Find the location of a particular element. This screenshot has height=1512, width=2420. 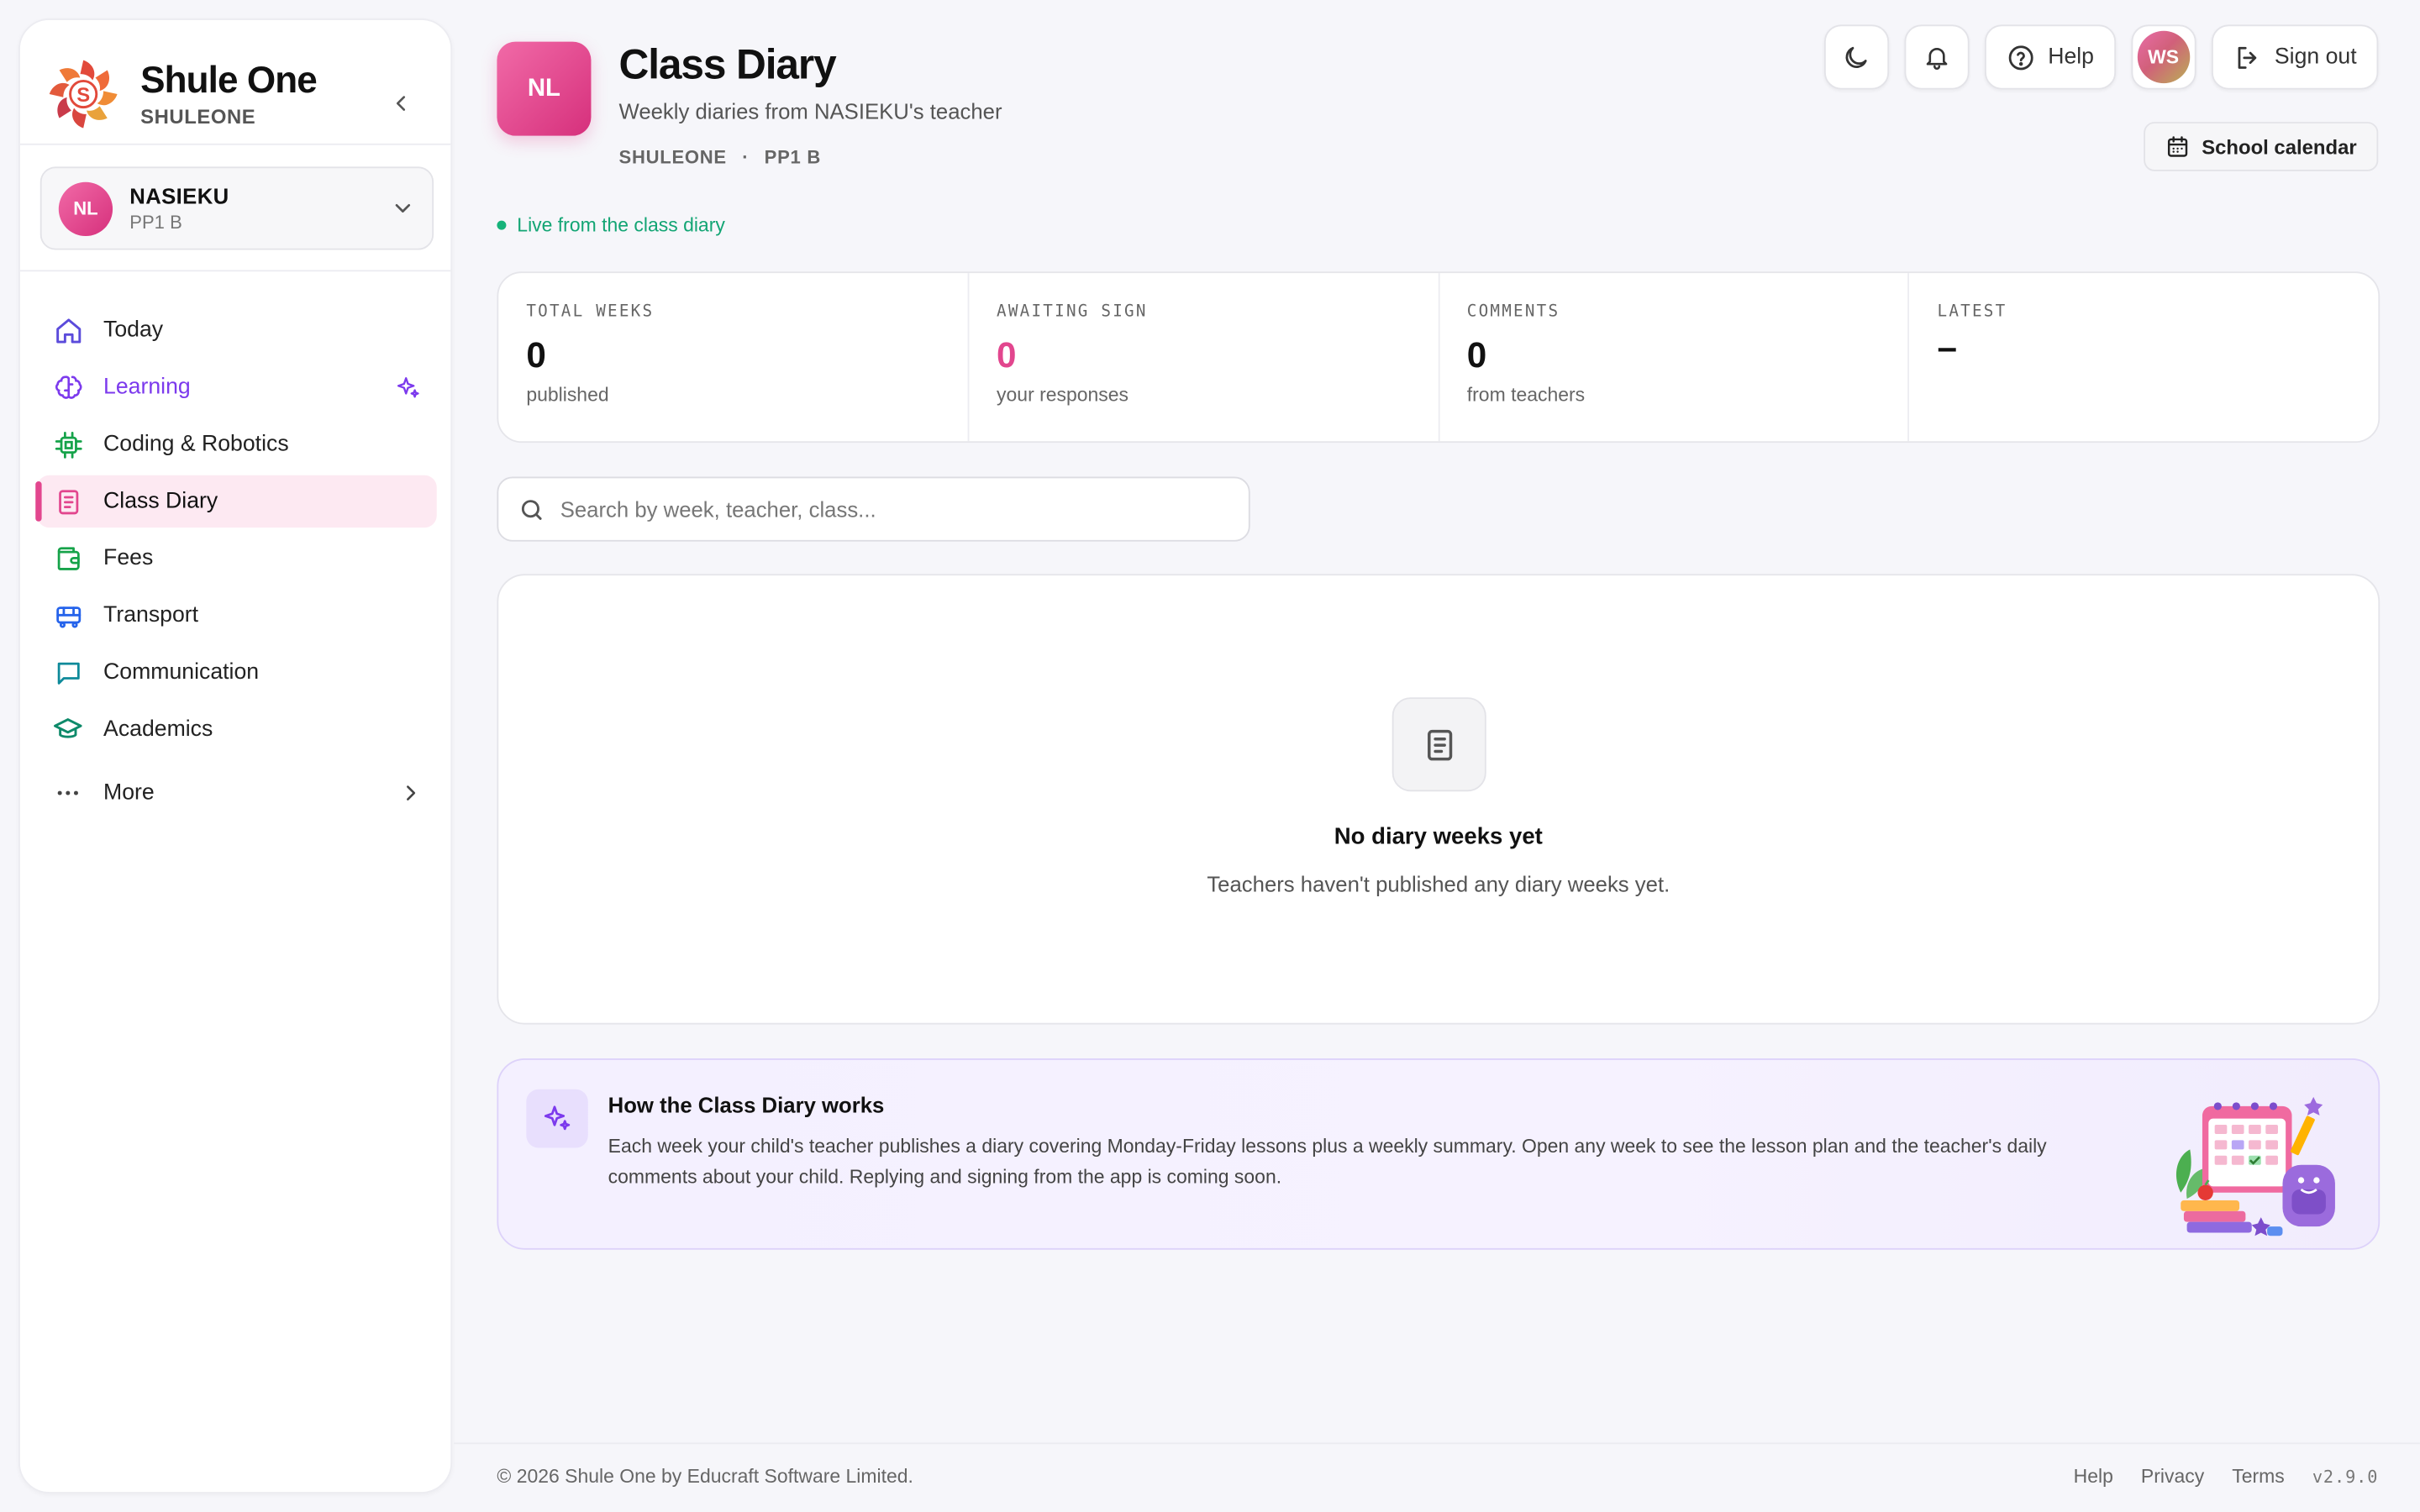

sidebar-item-fees: Fees is located at coordinates (237, 559).